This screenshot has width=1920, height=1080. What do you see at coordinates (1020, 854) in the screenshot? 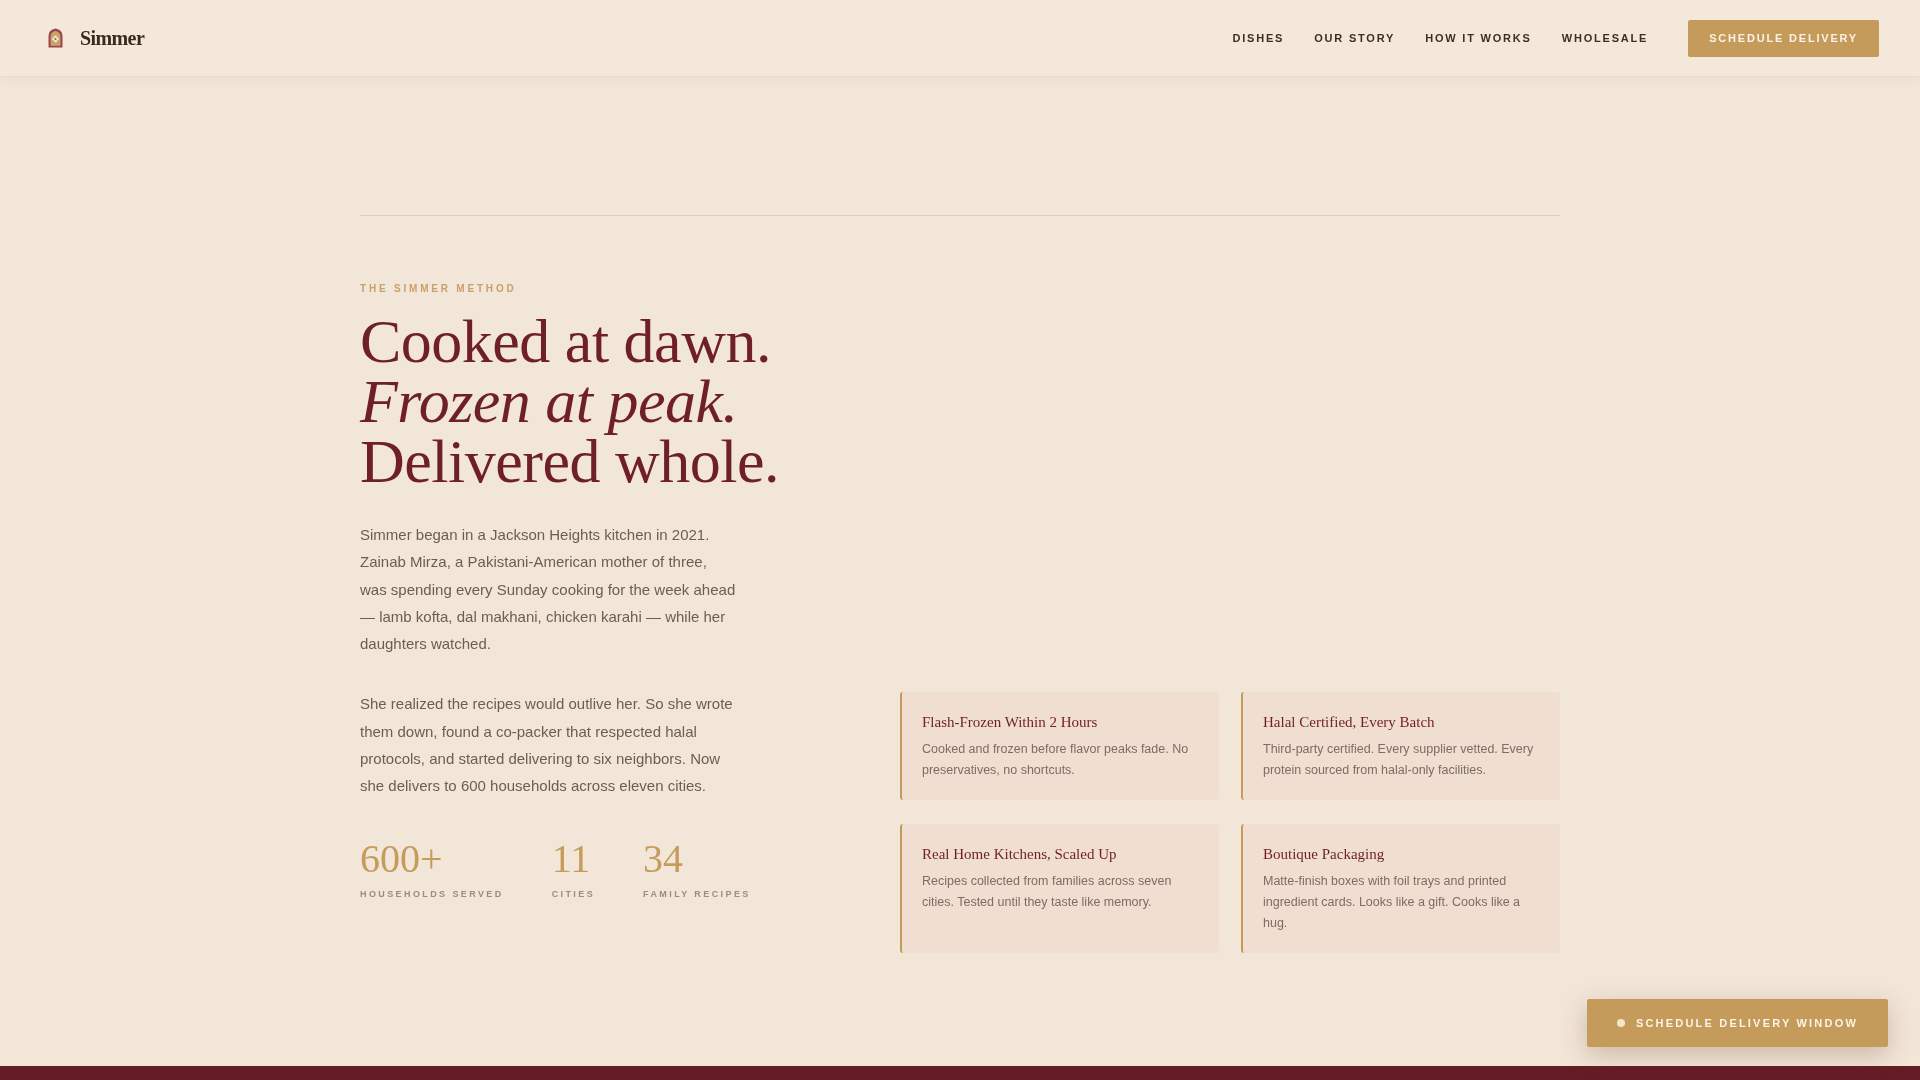
I see `feature-title: Real Home Kitchens, Scaled Up` at bounding box center [1020, 854].